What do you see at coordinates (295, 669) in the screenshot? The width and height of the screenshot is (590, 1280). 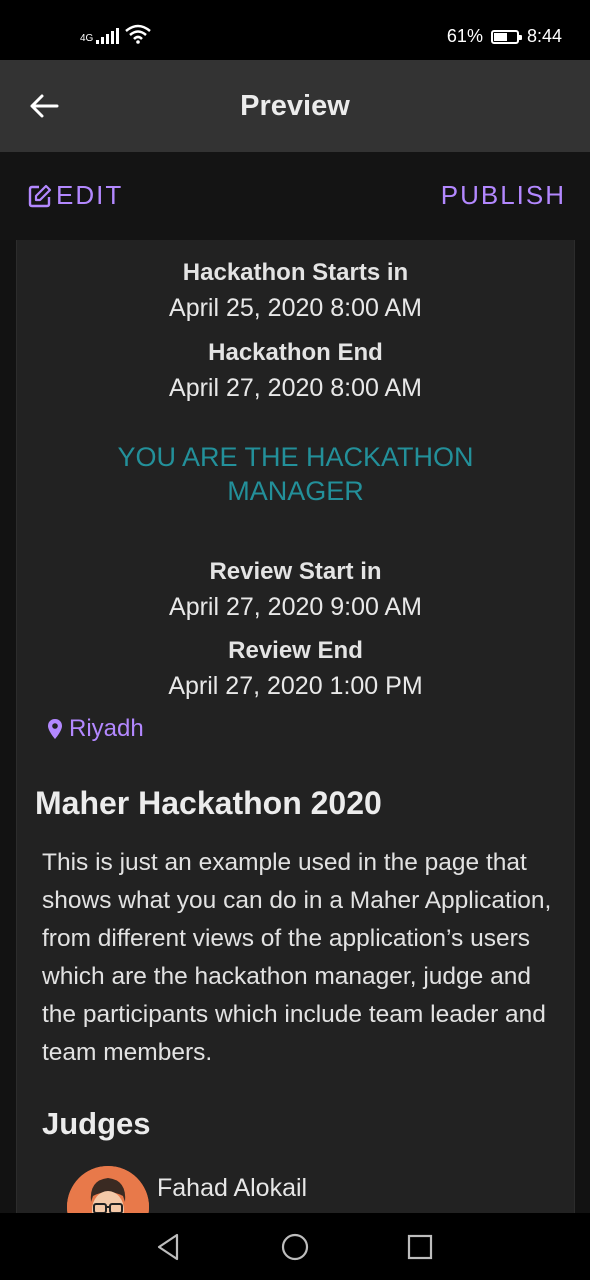 I see `review-end-block: Review End April 27, 2020 1:00 PM` at bounding box center [295, 669].